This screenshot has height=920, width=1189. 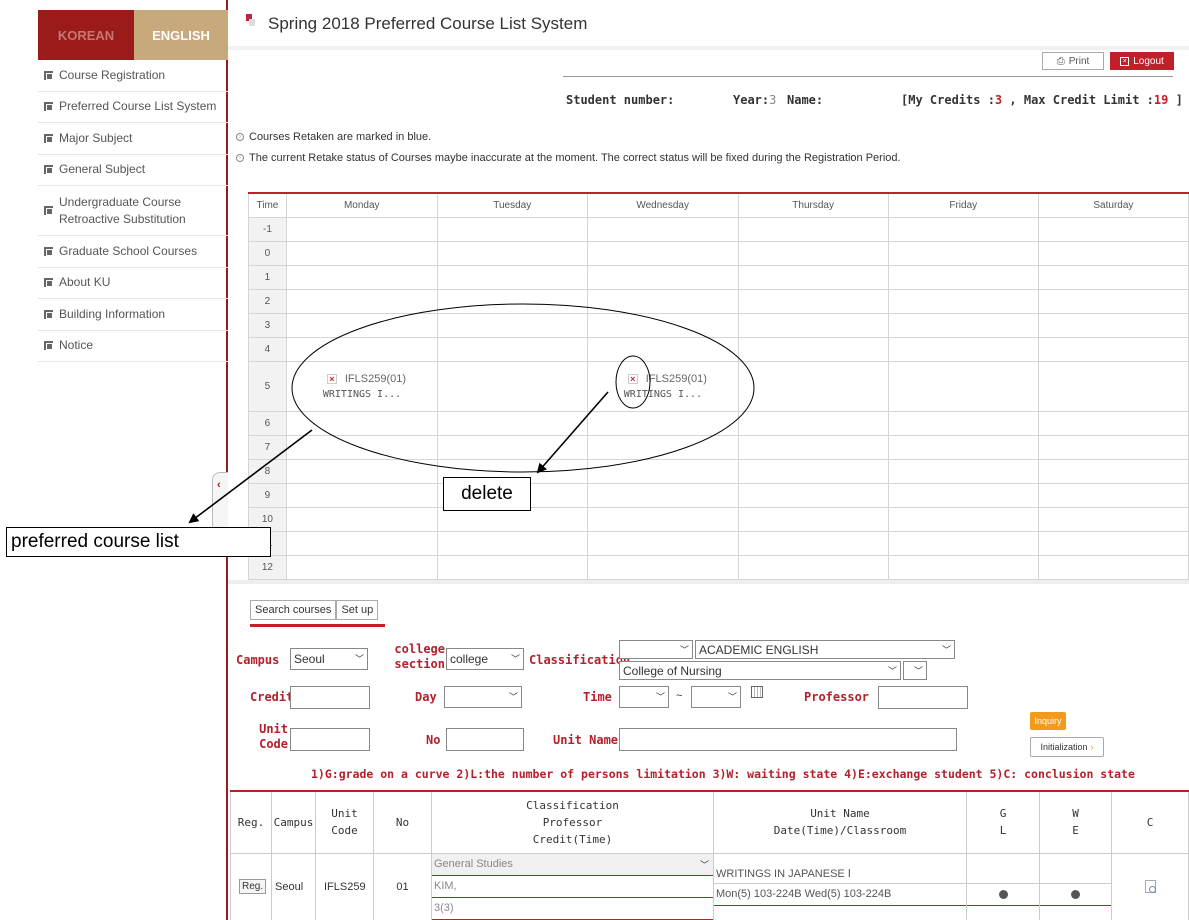 I want to click on classification-select-2: ACADEMIC ENGLISH ﹀, so click(x=825, y=649).